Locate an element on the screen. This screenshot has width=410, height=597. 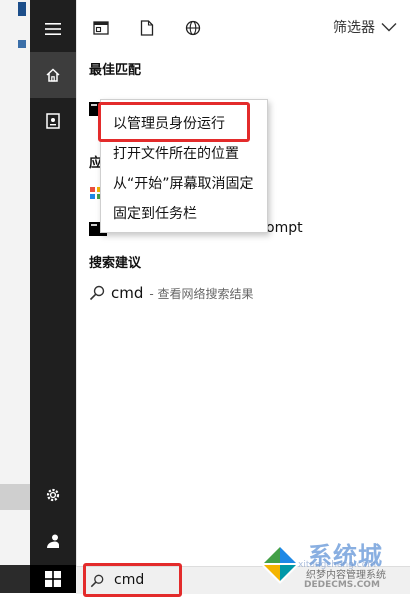
web-search-suggestion: cmd - 查看网络搜索结果 is located at coordinates (171, 293).